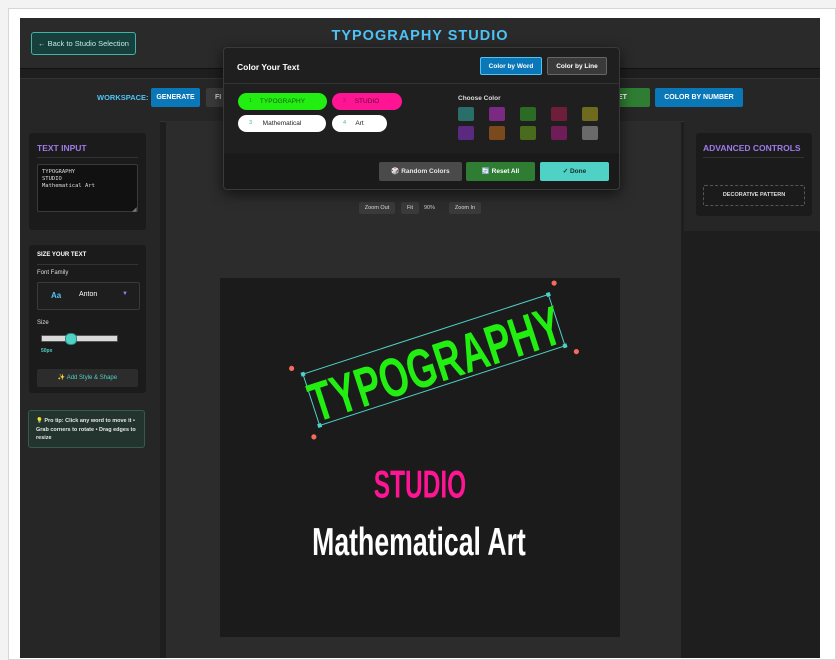 The height and width of the screenshot is (660, 836). I want to click on size-slider-thumb, so click(70, 339).